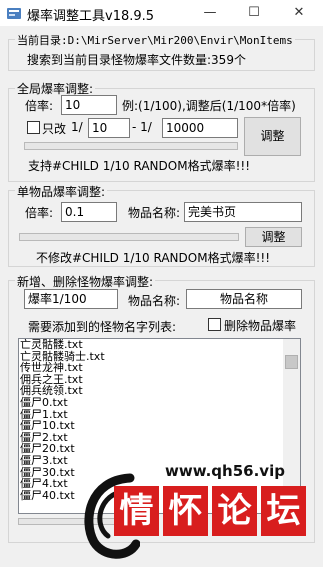 The height and width of the screenshot is (567, 323). What do you see at coordinates (131, 146) in the screenshot?
I see `global-progress-bar` at bounding box center [131, 146].